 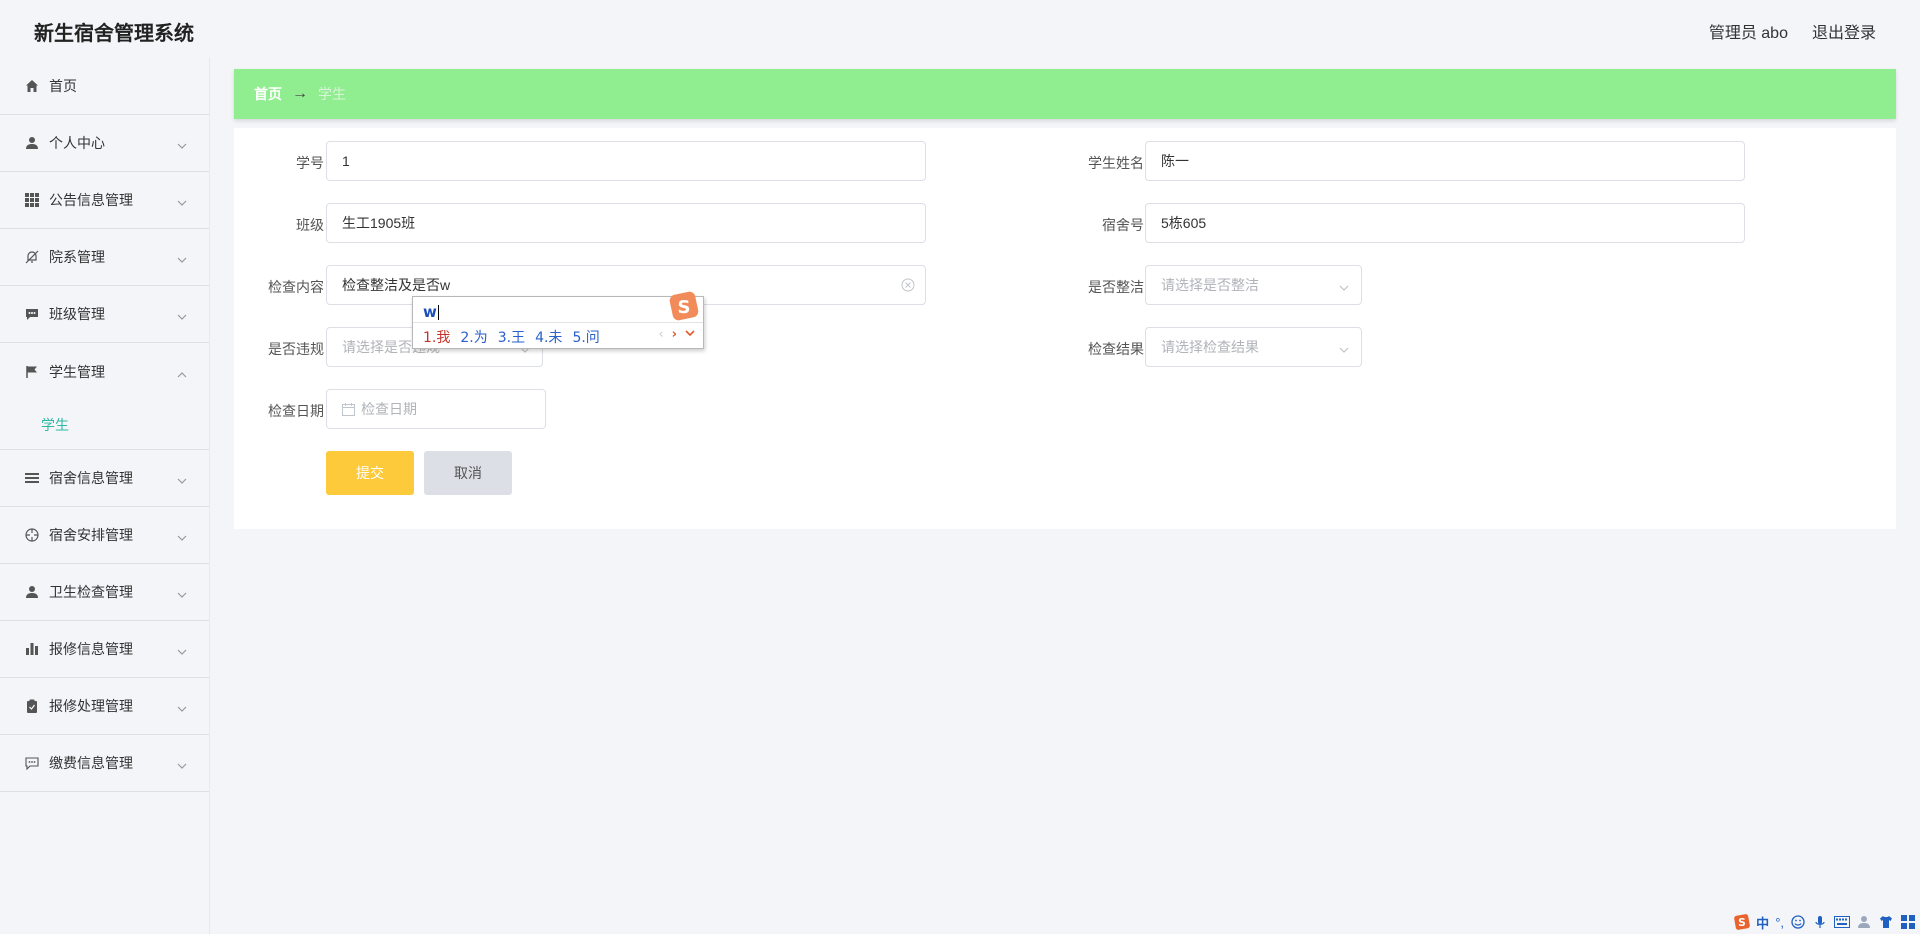 What do you see at coordinates (32, 372) in the screenshot?
I see `flag-icon` at bounding box center [32, 372].